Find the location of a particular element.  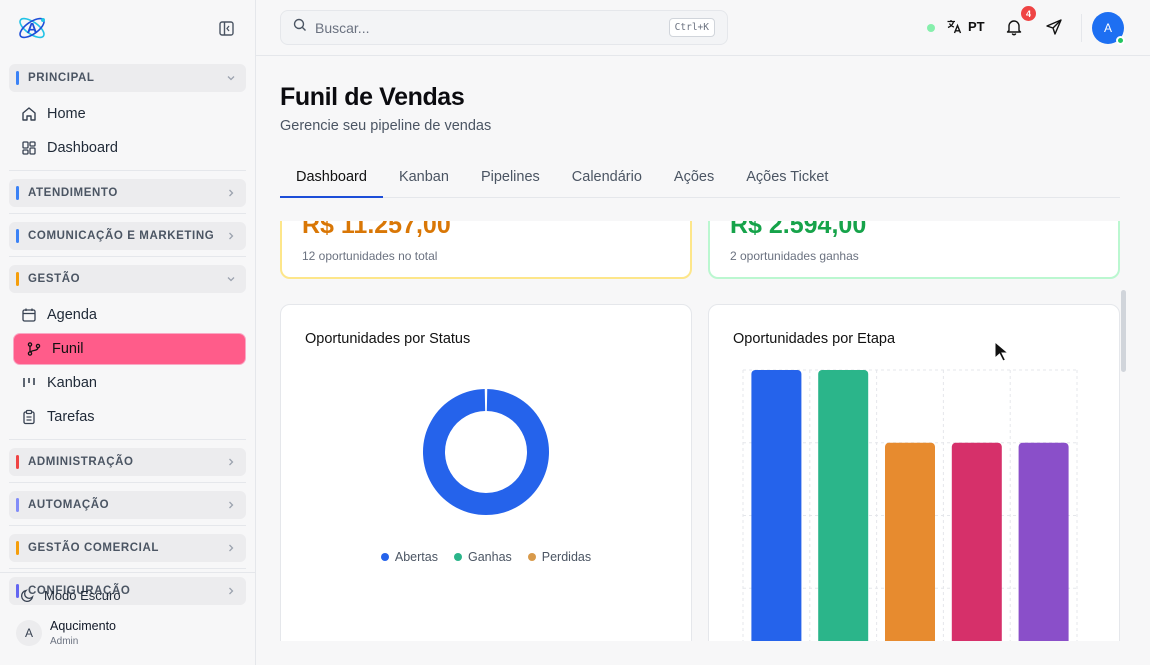

sidebar-footer: Modo Escuro A Aqucimento Admin is located at coordinates (127, 609).